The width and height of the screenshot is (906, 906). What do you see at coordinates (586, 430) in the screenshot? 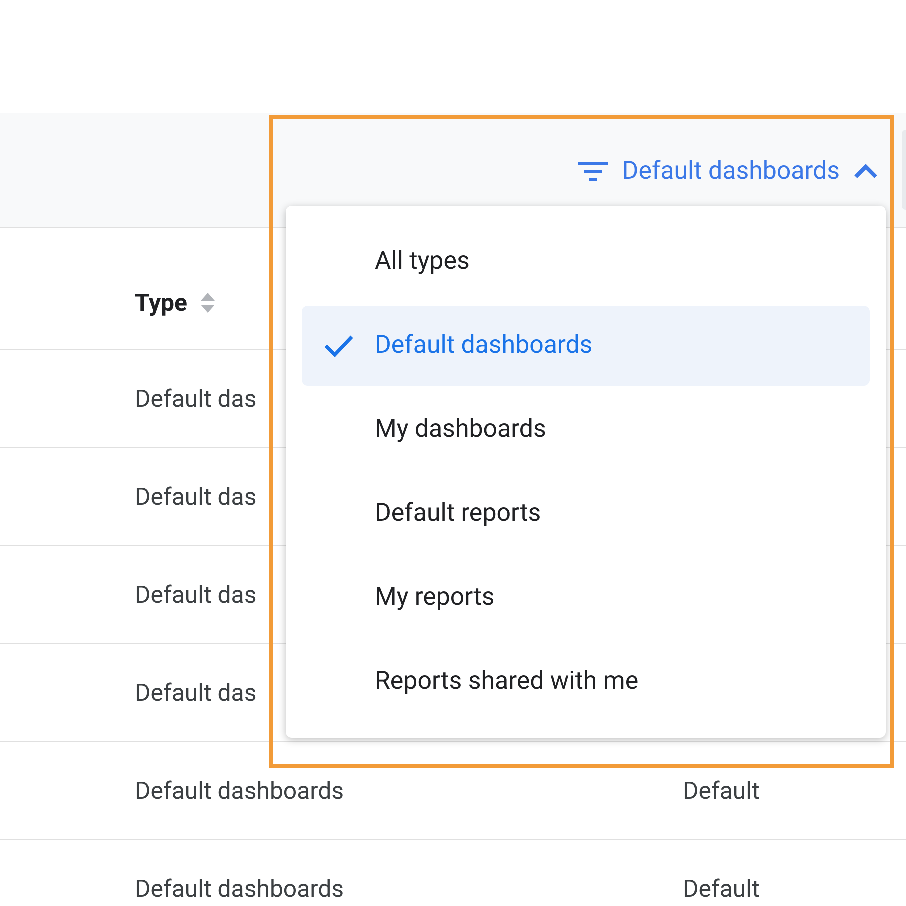
I see `menu-item: My dashboards` at bounding box center [586, 430].